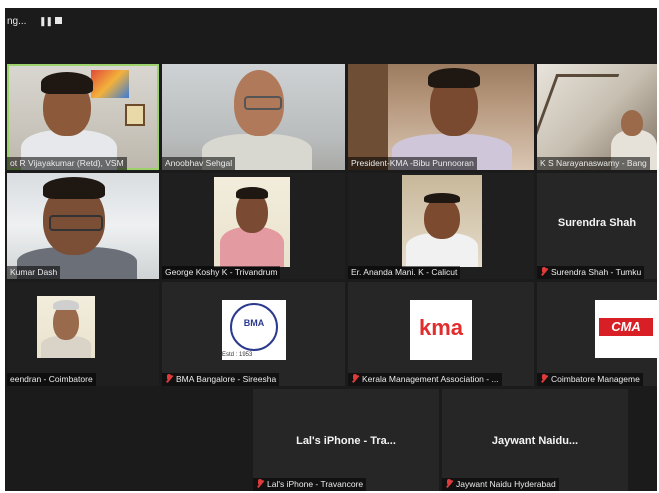 This screenshot has width=659, height=493. Describe the element at coordinates (221, 272) in the screenshot. I see `participant-name: George Koshy K - Trivandrum` at that location.